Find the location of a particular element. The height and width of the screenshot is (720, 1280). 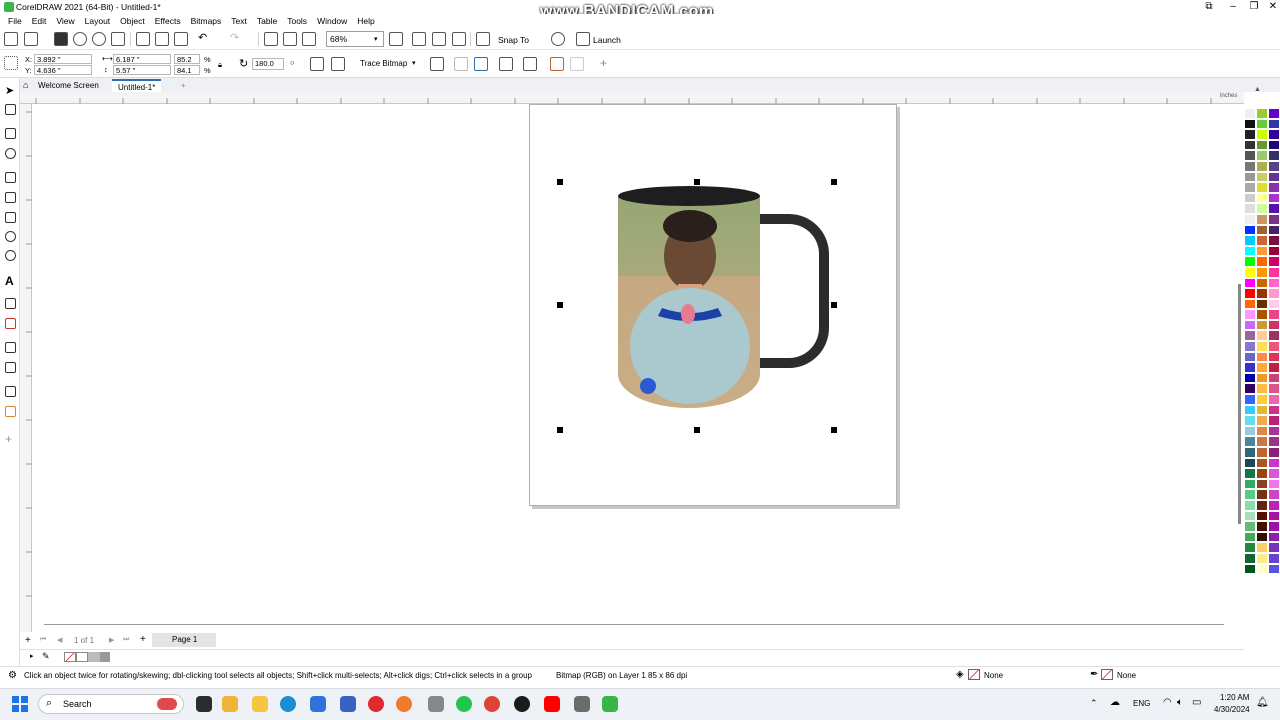

snap-to-button: Snap To is located at coordinates (513, 40).